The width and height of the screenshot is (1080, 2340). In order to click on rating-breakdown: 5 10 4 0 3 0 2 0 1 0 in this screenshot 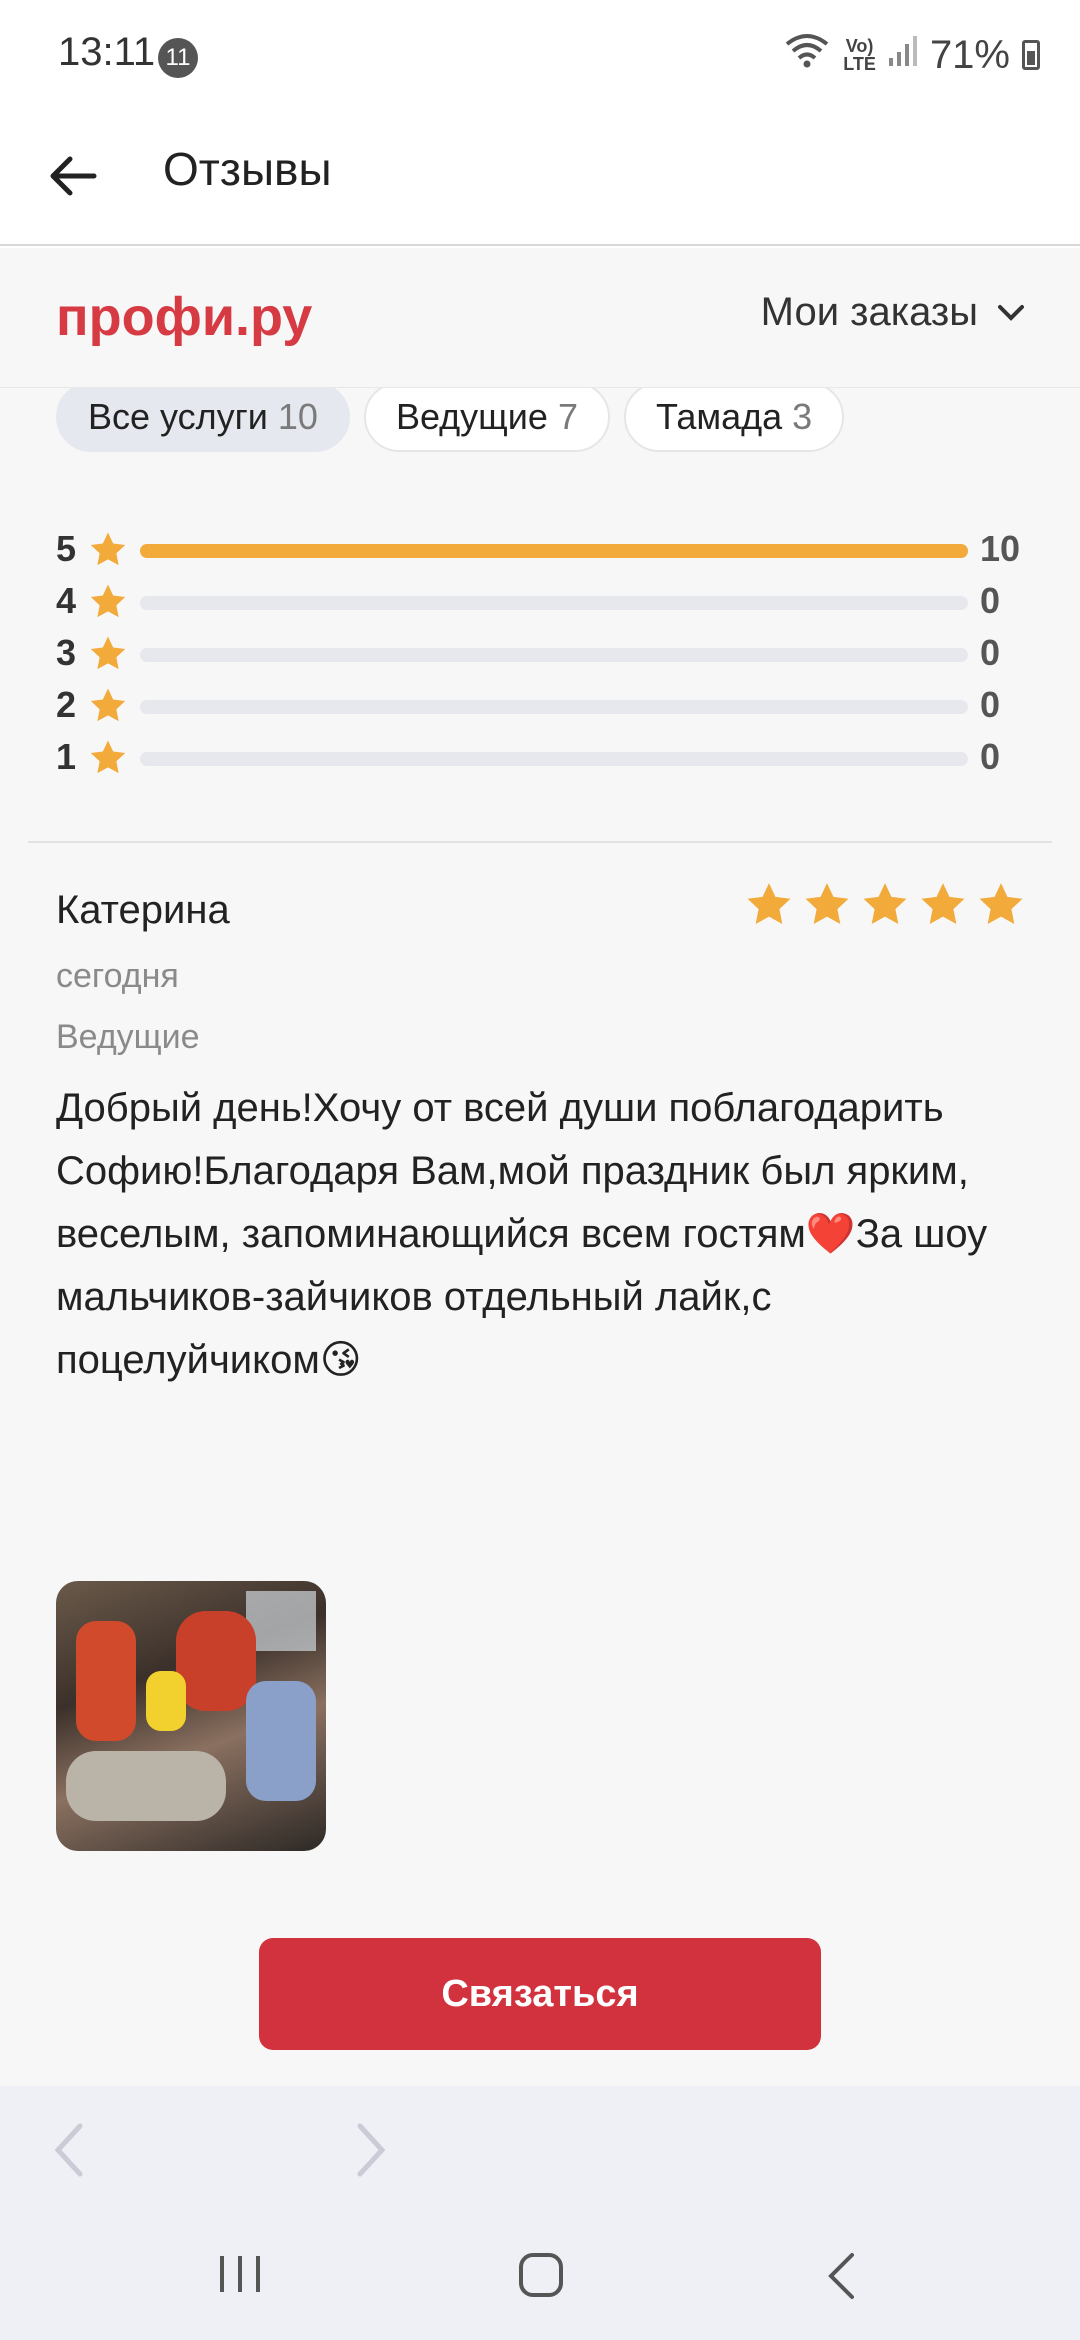, I will do `click(541, 652)`.